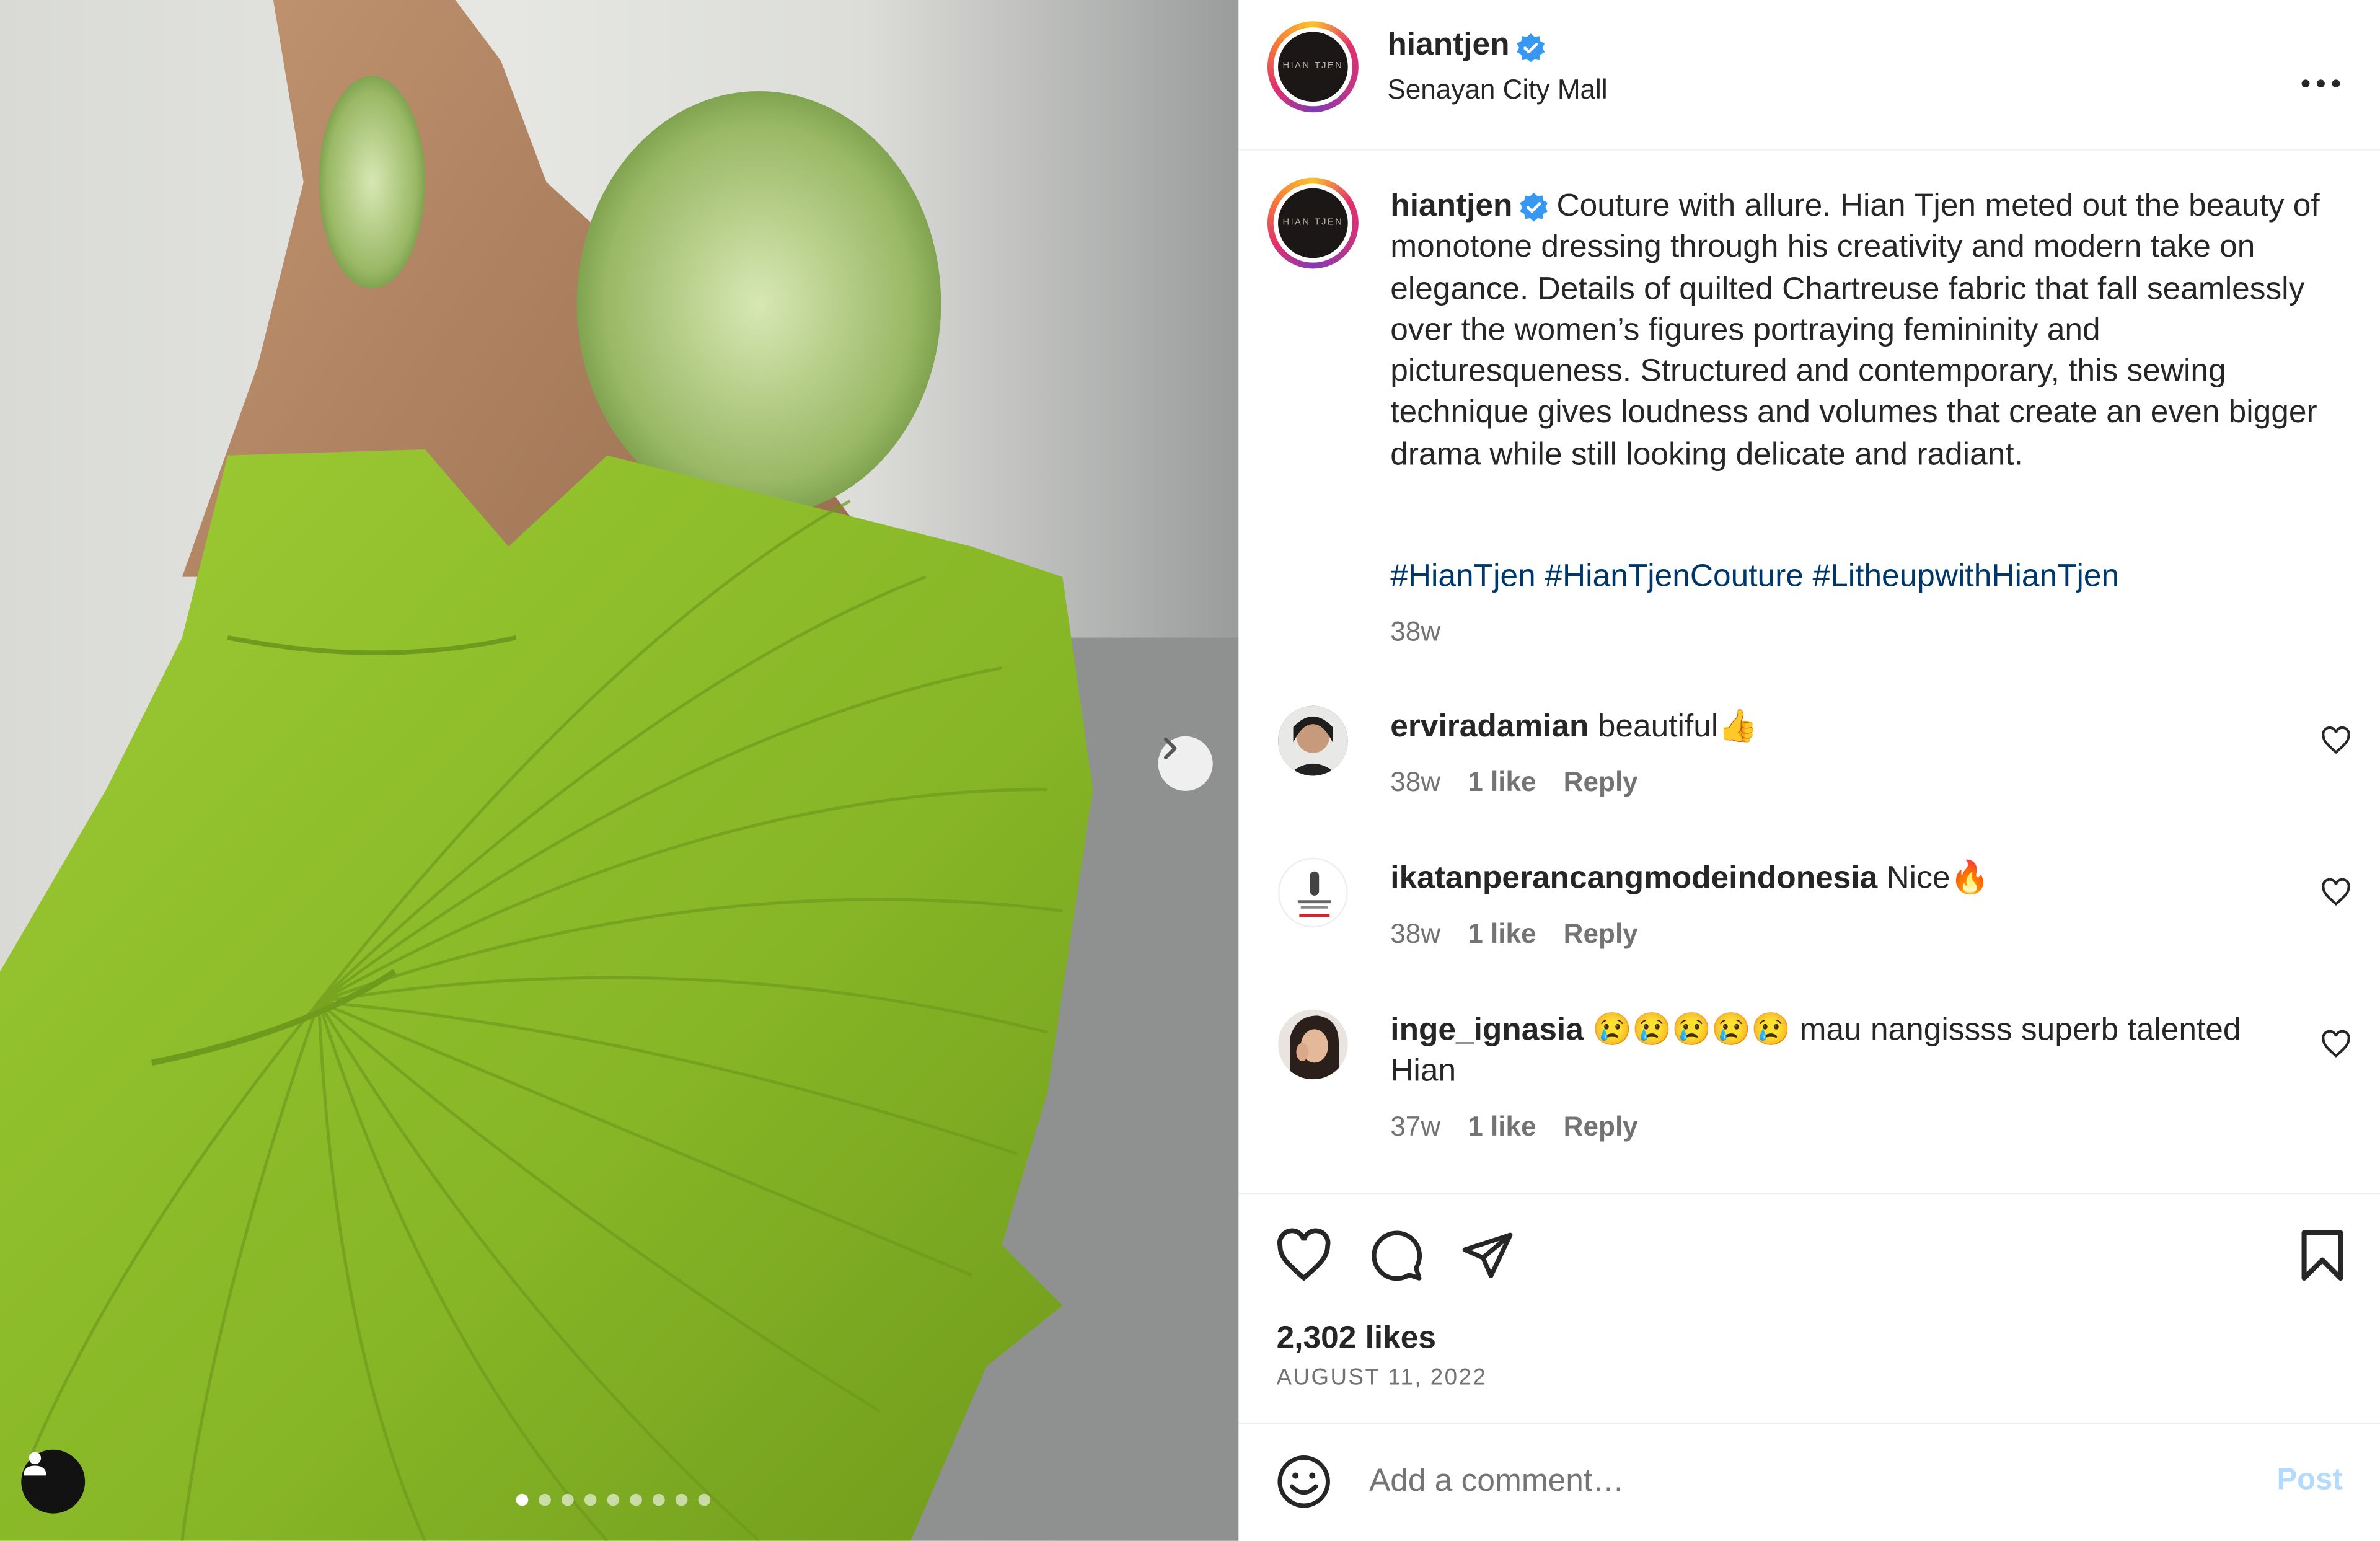 The image size is (2380, 1541). What do you see at coordinates (1448, 44) in the screenshot?
I see `author-username: hiantjen` at bounding box center [1448, 44].